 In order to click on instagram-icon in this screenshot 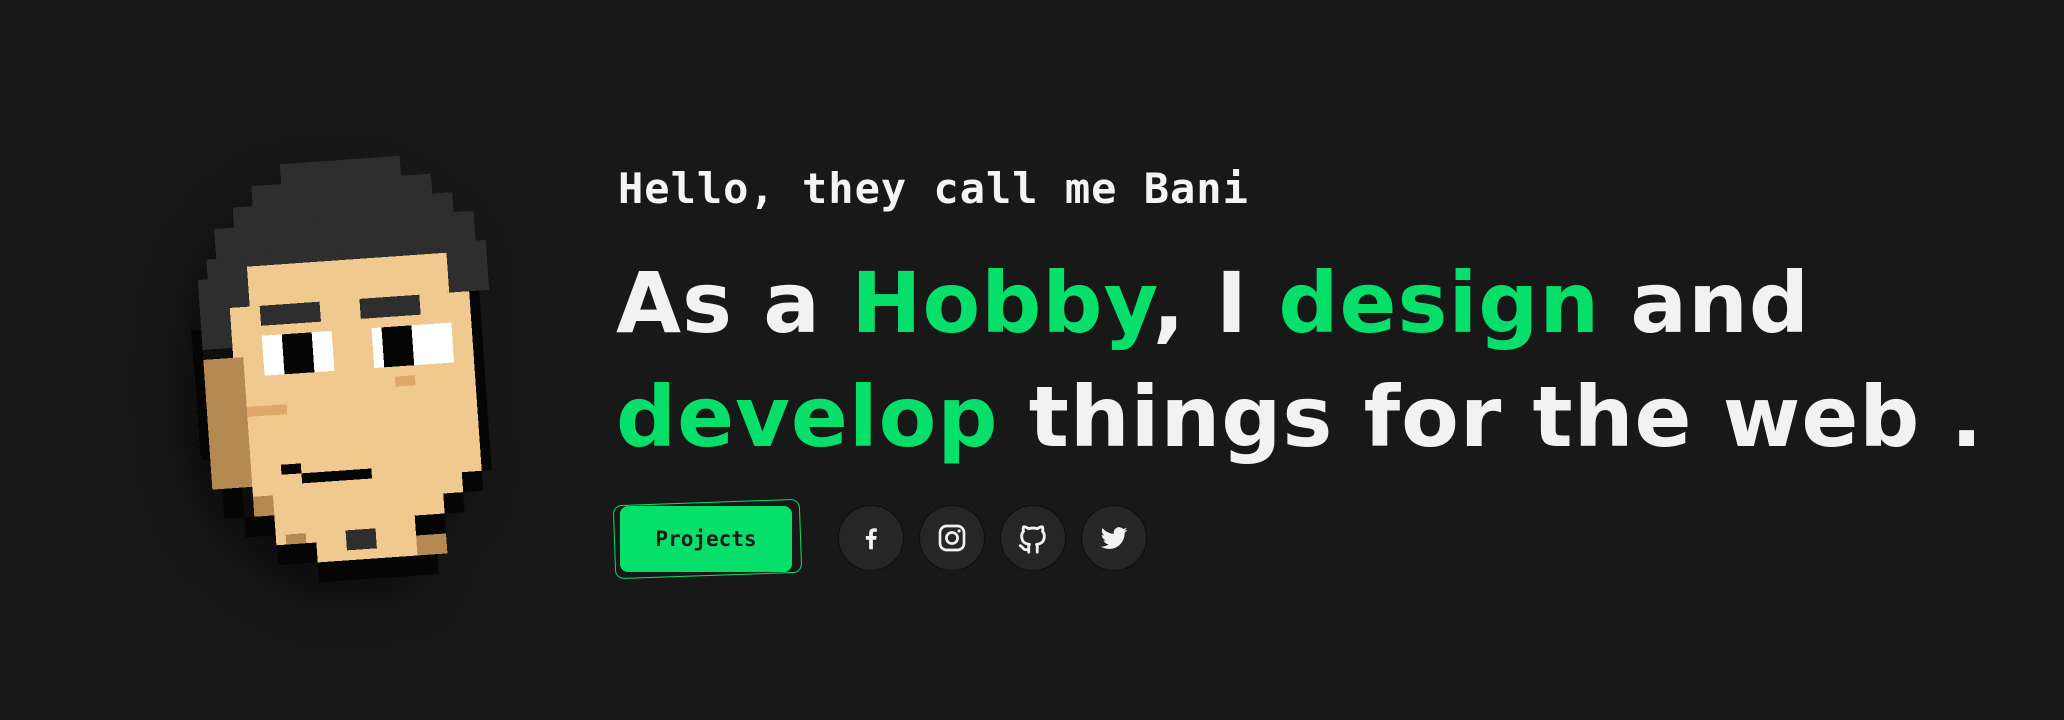, I will do `click(952, 538)`.